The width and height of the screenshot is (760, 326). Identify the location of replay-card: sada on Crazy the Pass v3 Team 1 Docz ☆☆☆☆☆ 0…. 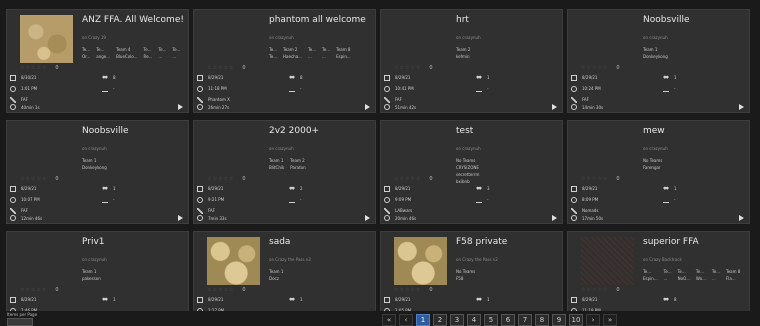
(284, 275).